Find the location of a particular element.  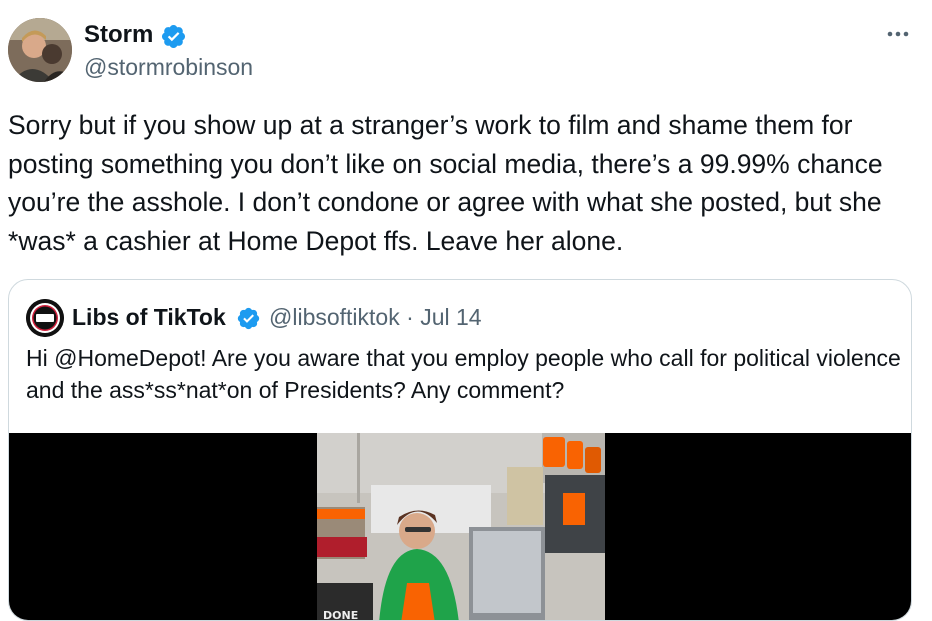

more-horizontal-icon is located at coordinates (898, 34).